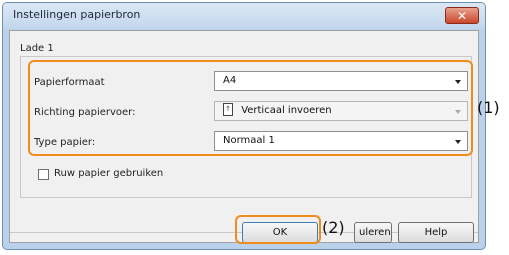  What do you see at coordinates (333, 227) in the screenshot?
I see `callout-2: (2)` at bounding box center [333, 227].